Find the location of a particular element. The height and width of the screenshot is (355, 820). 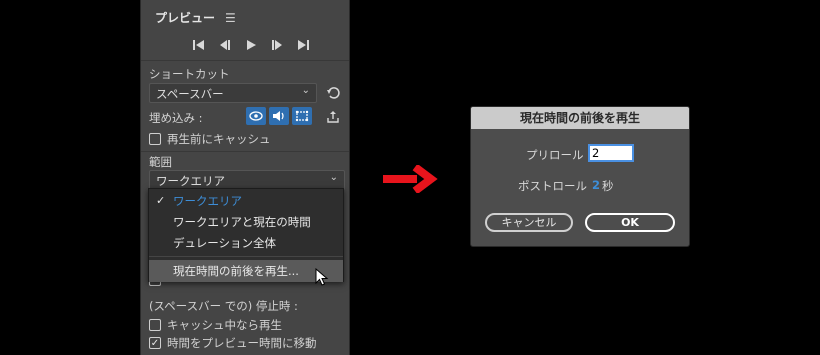

preroll-input: 2 is located at coordinates (611, 153).